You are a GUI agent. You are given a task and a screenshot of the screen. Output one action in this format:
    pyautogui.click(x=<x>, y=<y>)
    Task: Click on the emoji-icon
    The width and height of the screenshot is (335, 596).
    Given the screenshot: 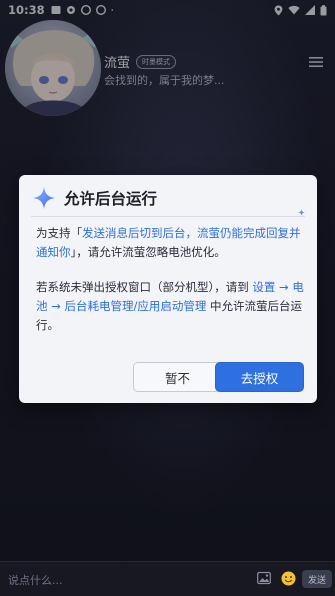 What is the action you would take?
    pyautogui.click(x=288, y=578)
    